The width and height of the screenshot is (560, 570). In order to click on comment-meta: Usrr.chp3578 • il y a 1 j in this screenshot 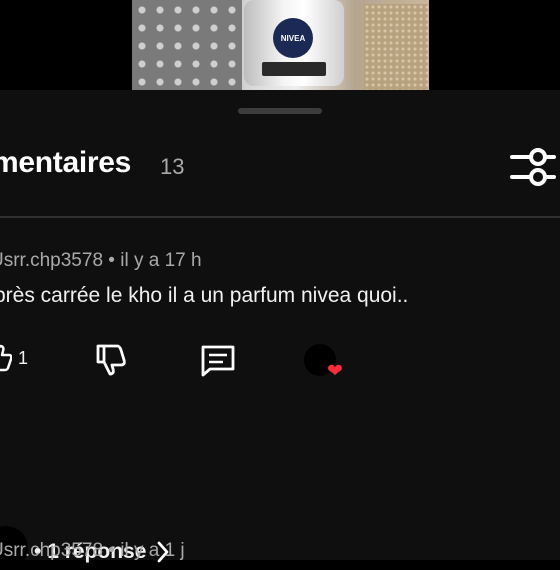, I will do `click(92, 551)`.